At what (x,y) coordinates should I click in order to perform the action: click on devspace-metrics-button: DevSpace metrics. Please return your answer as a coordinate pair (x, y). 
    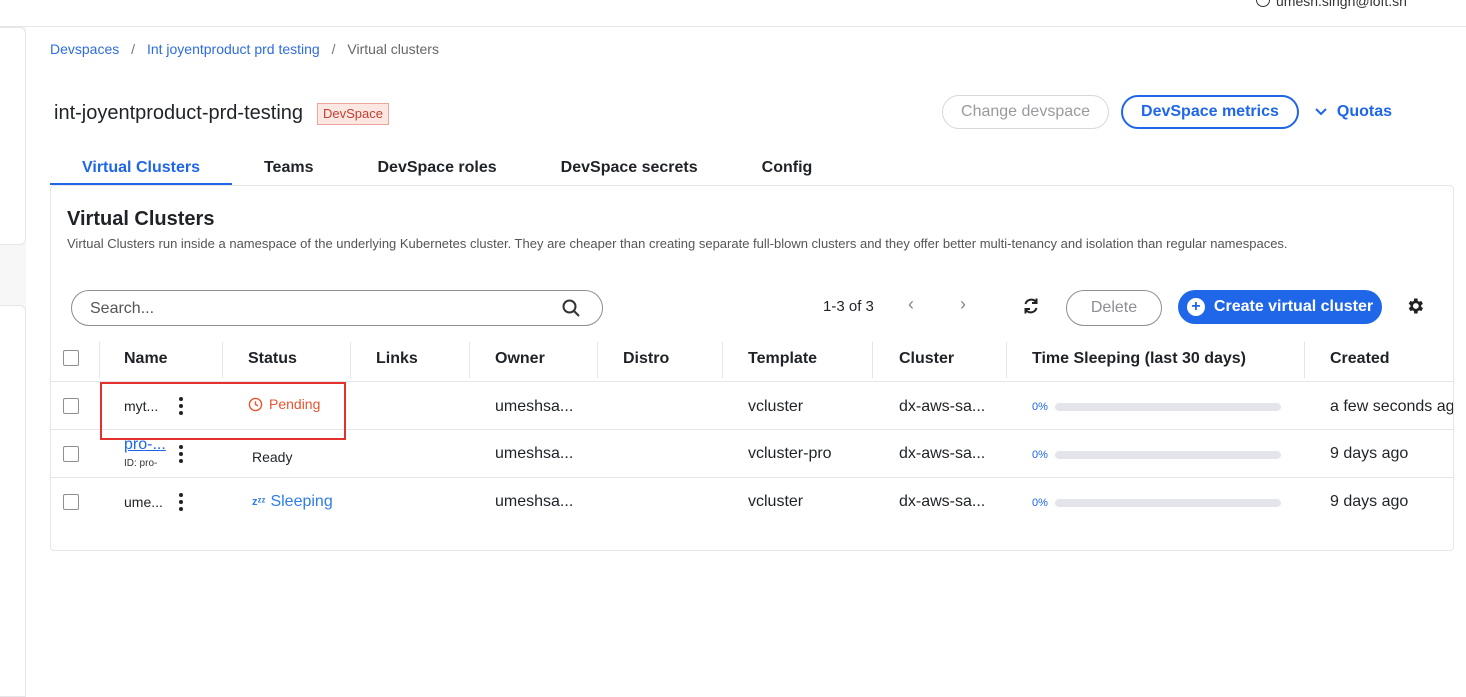
    Looking at the image, I should click on (1210, 112).